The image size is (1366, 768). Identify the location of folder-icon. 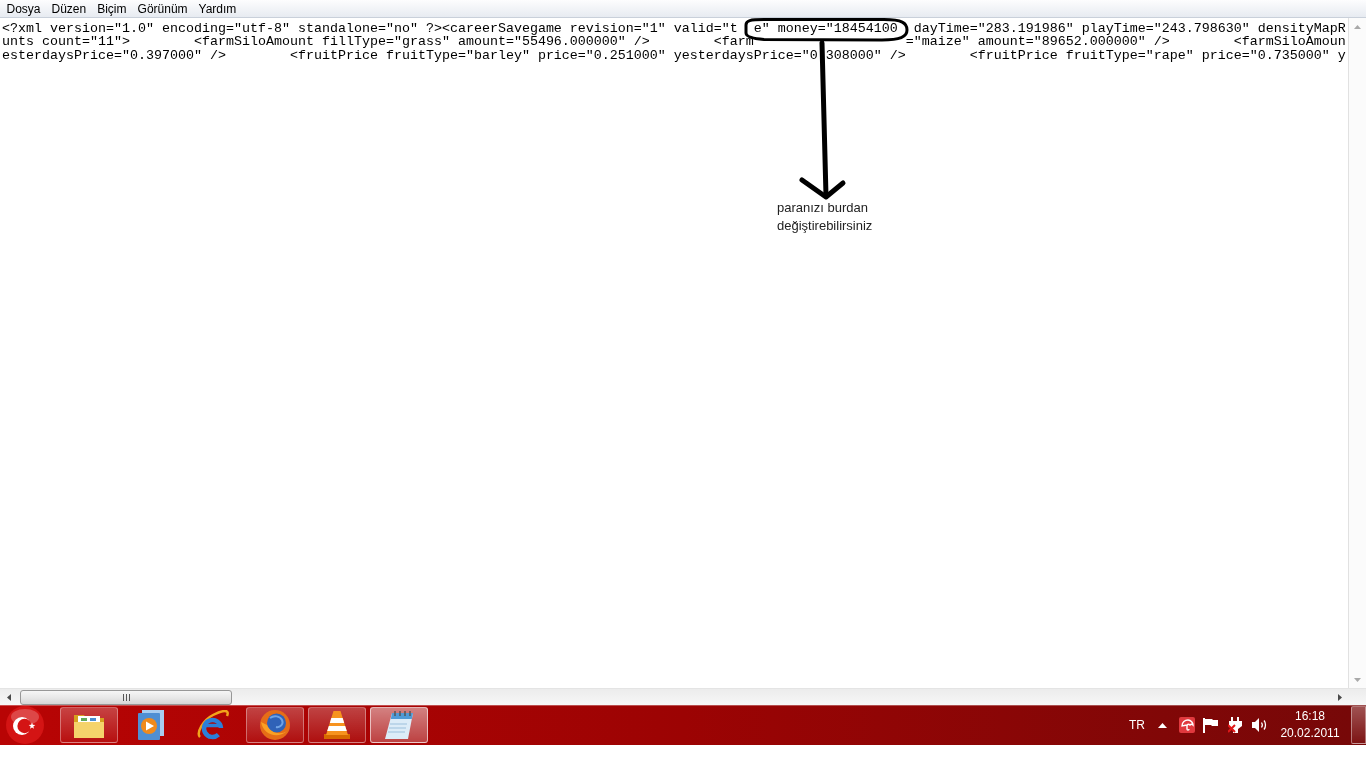
(89, 725).